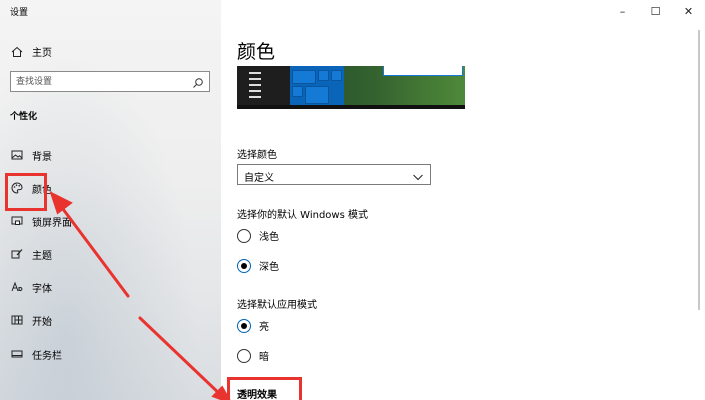 The height and width of the screenshot is (400, 705). What do you see at coordinates (110, 155) in the screenshot?
I see `nav-item-background: 背景` at bounding box center [110, 155].